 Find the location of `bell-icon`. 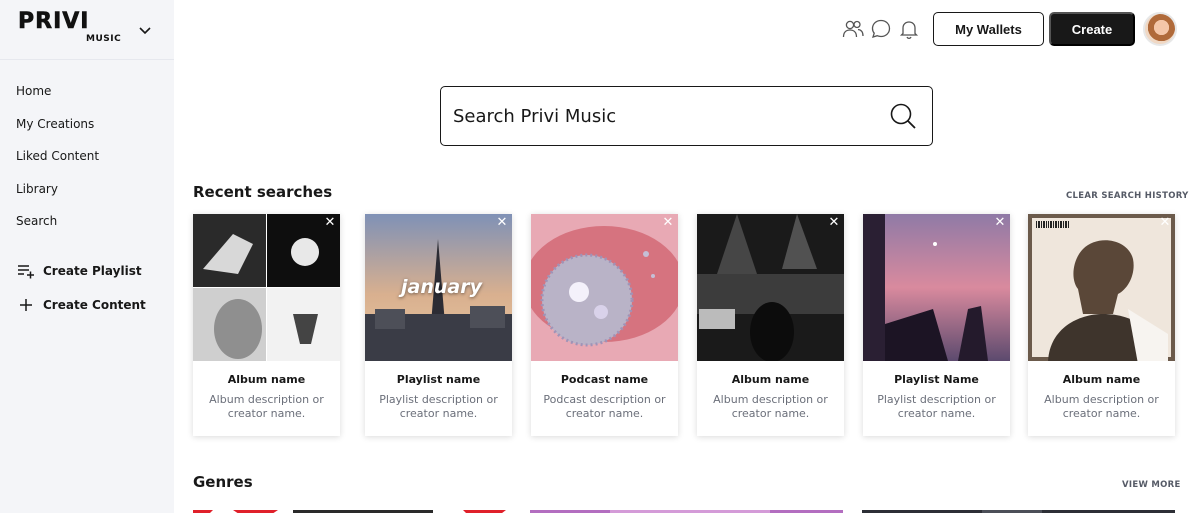

bell-icon is located at coordinates (909, 29).